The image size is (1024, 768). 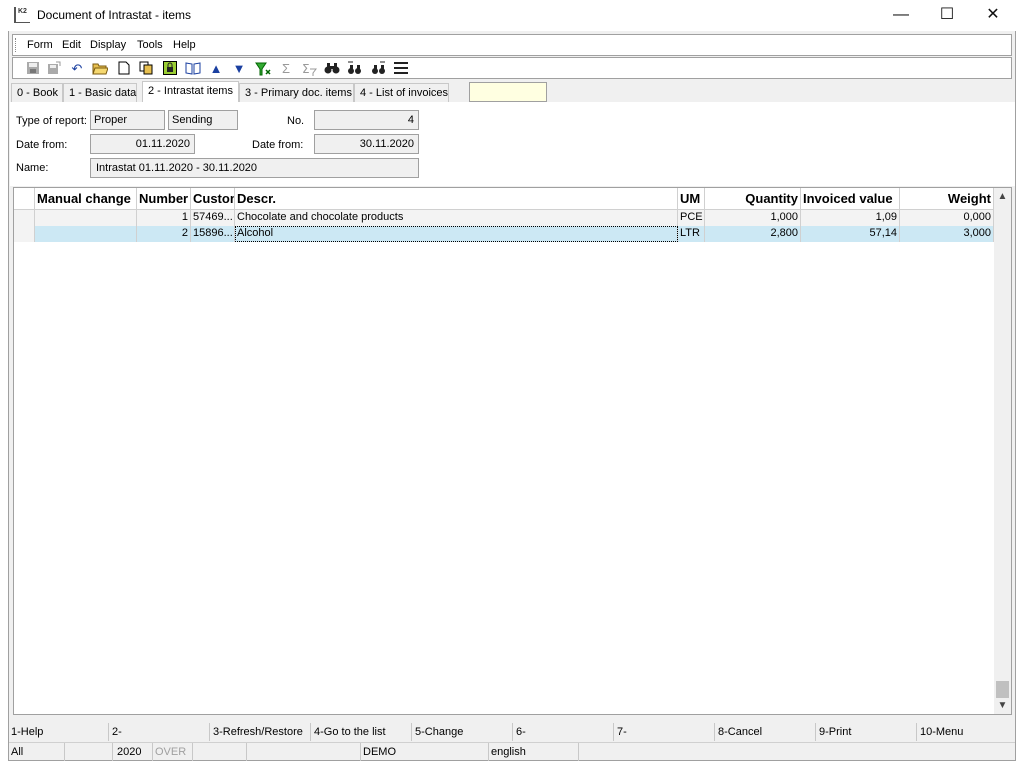 I want to click on scroll-down-icon: ▼, so click(x=1002, y=705).